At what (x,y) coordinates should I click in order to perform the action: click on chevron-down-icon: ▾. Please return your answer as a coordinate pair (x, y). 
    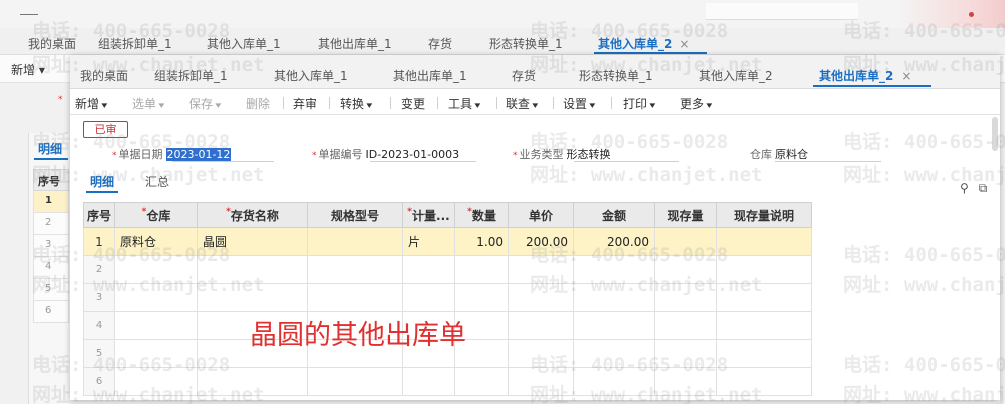
    Looking at the image, I should click on (369, 106).